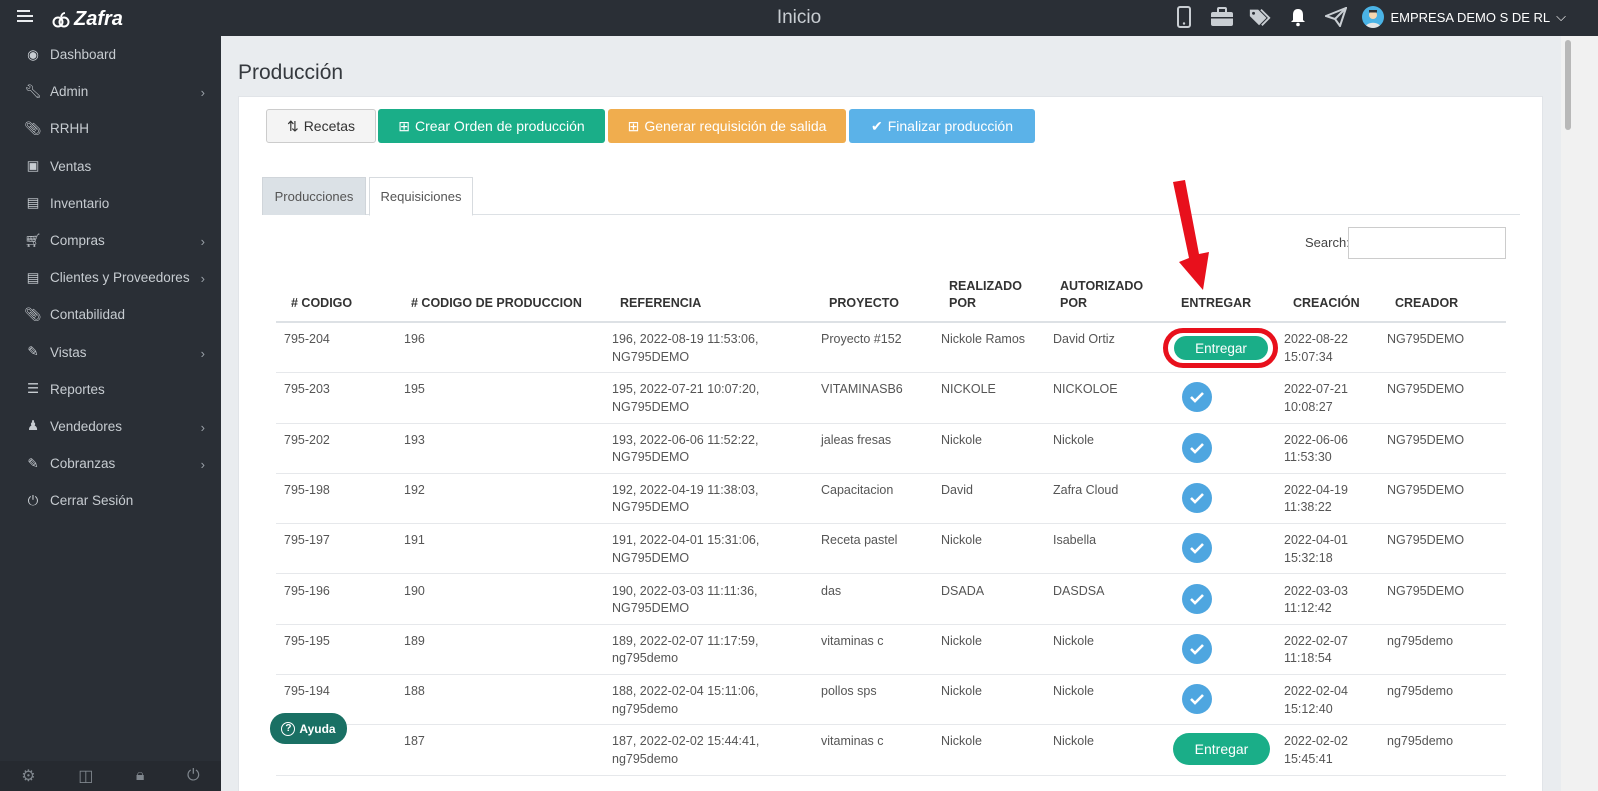 This screenshot has height=791, width=1598. I want to click on header-entregar: ENTREGAR, so click(1216, 303).